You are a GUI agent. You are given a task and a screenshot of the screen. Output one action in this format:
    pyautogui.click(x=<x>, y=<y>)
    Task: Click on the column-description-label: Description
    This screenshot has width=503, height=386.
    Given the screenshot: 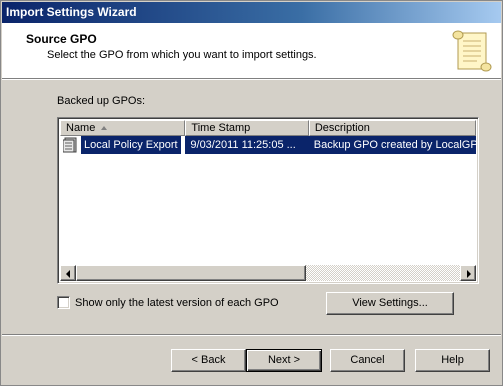 What is the action you would take?
    pyautogui.click(x=342, y=128)
    